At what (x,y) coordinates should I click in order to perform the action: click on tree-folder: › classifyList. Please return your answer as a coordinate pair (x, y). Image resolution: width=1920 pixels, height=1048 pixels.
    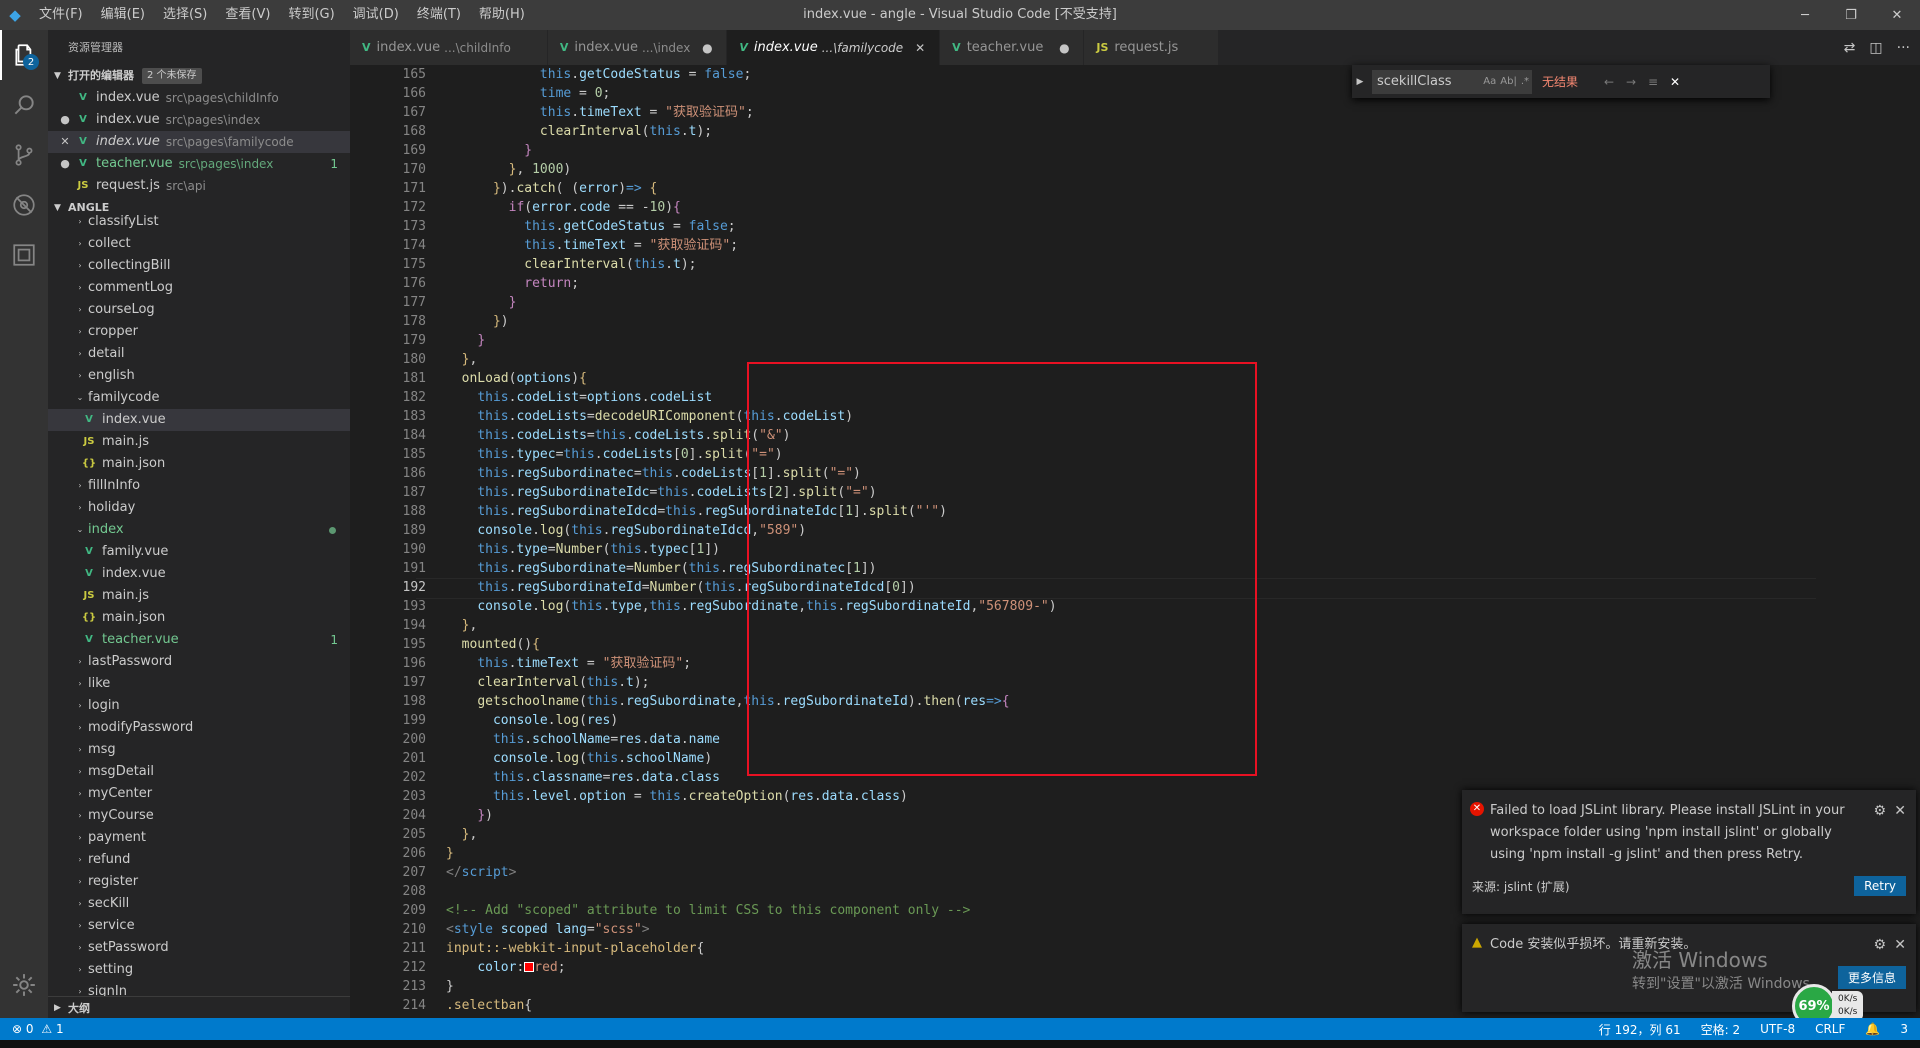
    Looking at the image, I should click on (199, 222).